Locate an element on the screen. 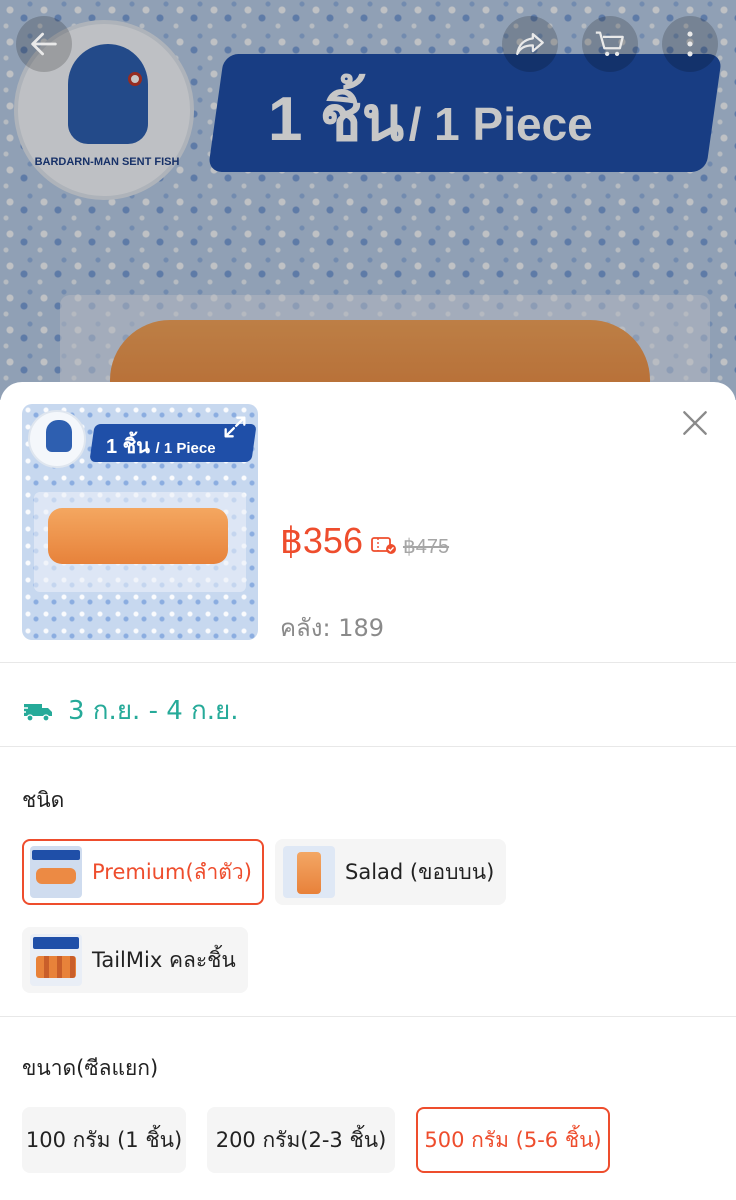  size-option-100g: 100 กรัม (1 ชิ้น) is located at coordinates (104, 1140).